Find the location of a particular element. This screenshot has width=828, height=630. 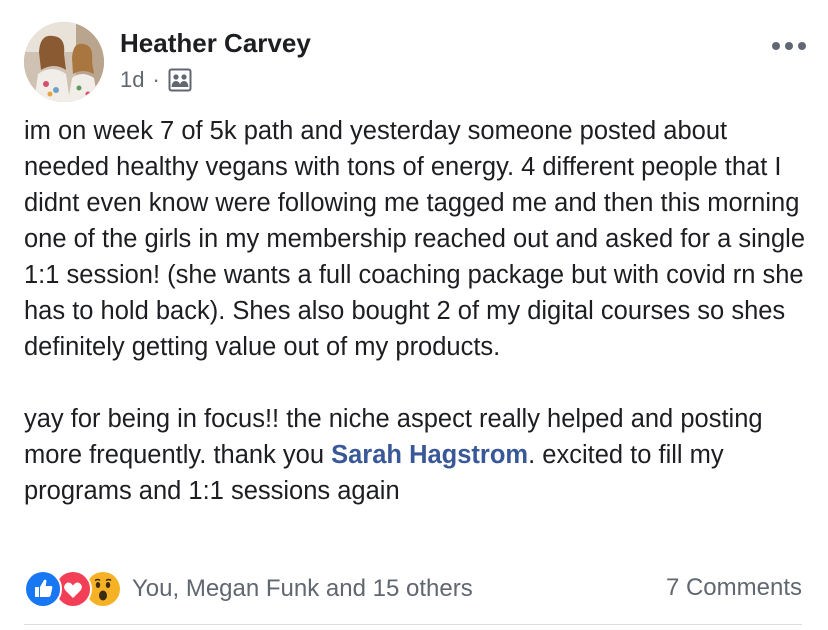

mention-link: Sarah Hagstrom is located at coordinates (429, 455).